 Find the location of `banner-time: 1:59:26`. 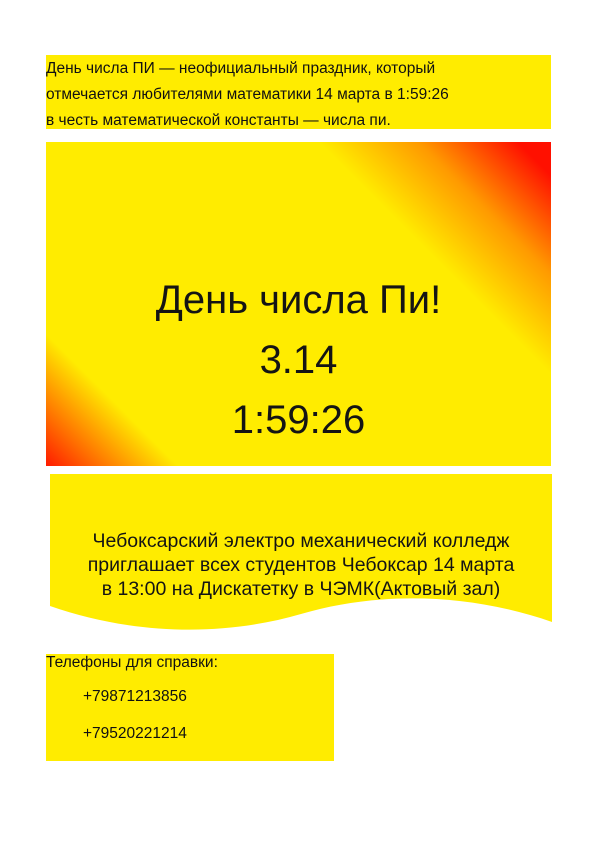

banner-time: 1:59:26 is located at coordinates (298, 420).